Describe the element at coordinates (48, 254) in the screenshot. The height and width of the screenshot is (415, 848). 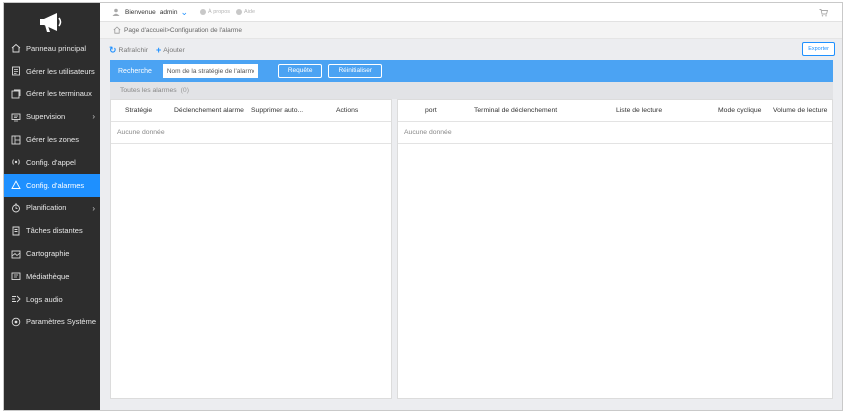
I see `sidebar-item-label: Cartographie` at that location.